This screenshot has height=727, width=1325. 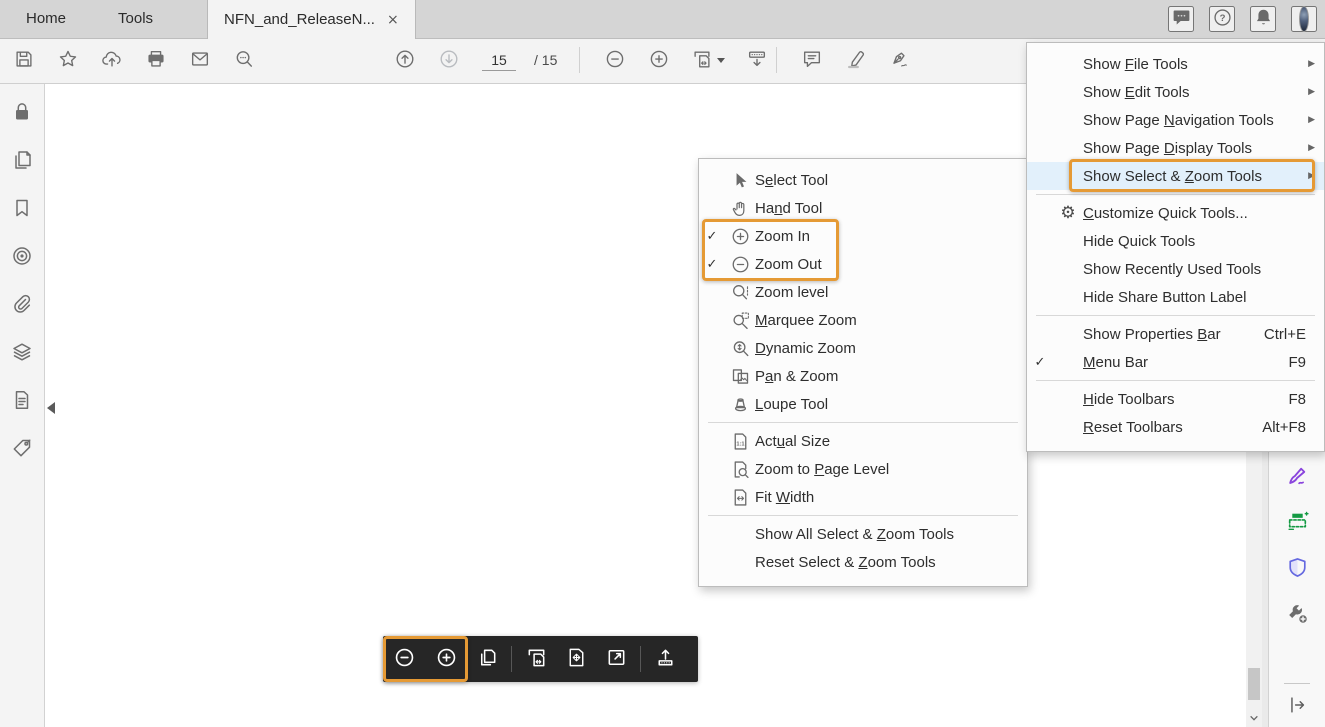 I want to click on menu-item-label: Select Tool, so click(x=792, y=180).